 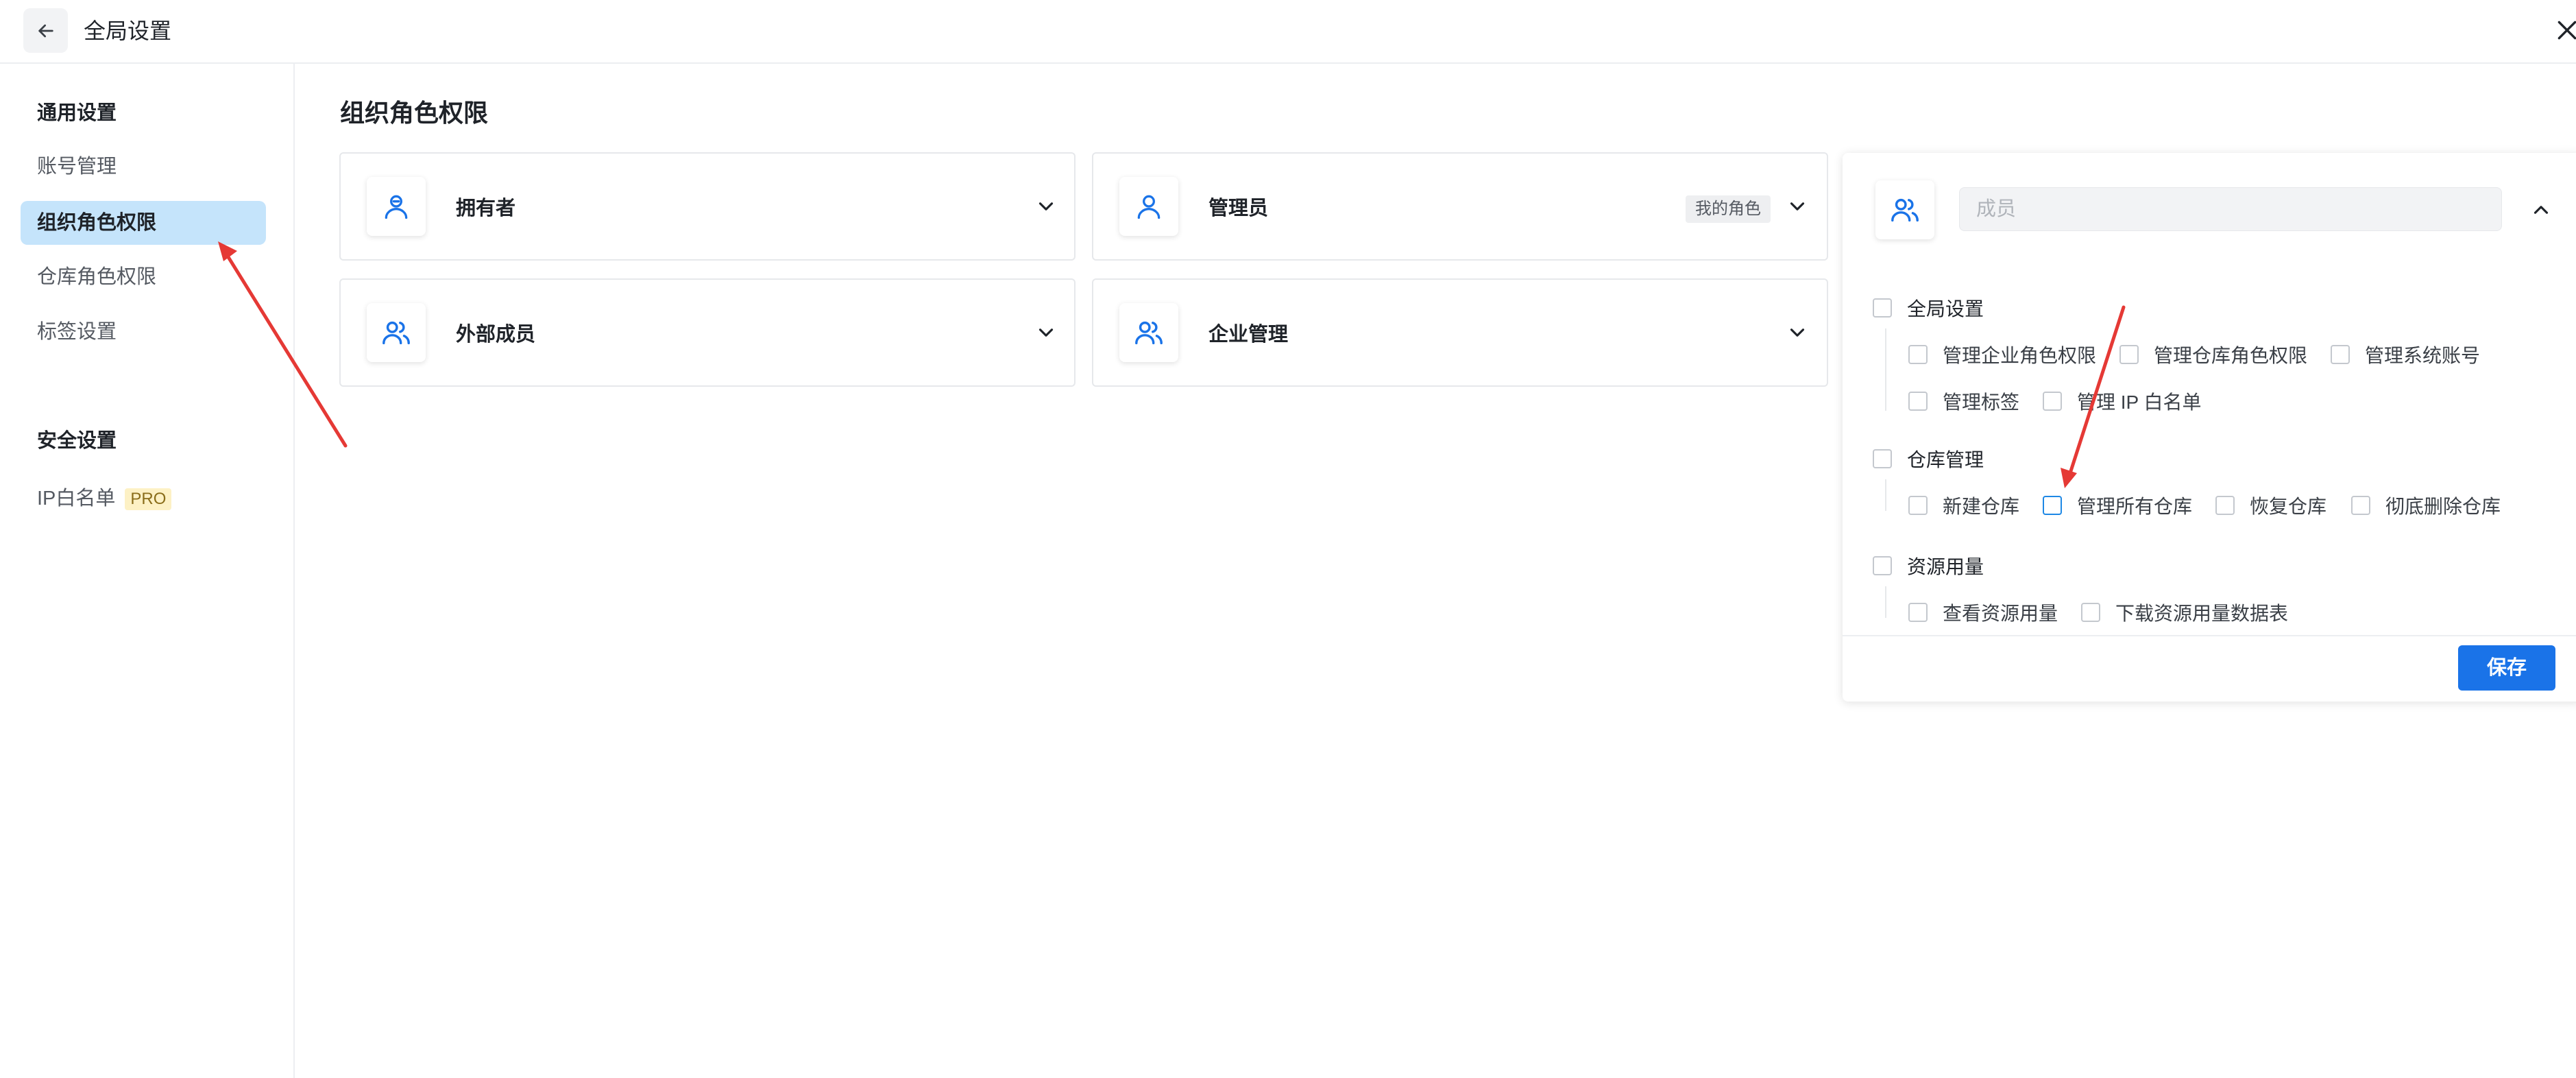 What do you see at coordinates (2184, 613) in the screenshot?
I see `perm-download-resource-usage-sheet: 下载资源用量数据表` at bounding box center [2184, 613].